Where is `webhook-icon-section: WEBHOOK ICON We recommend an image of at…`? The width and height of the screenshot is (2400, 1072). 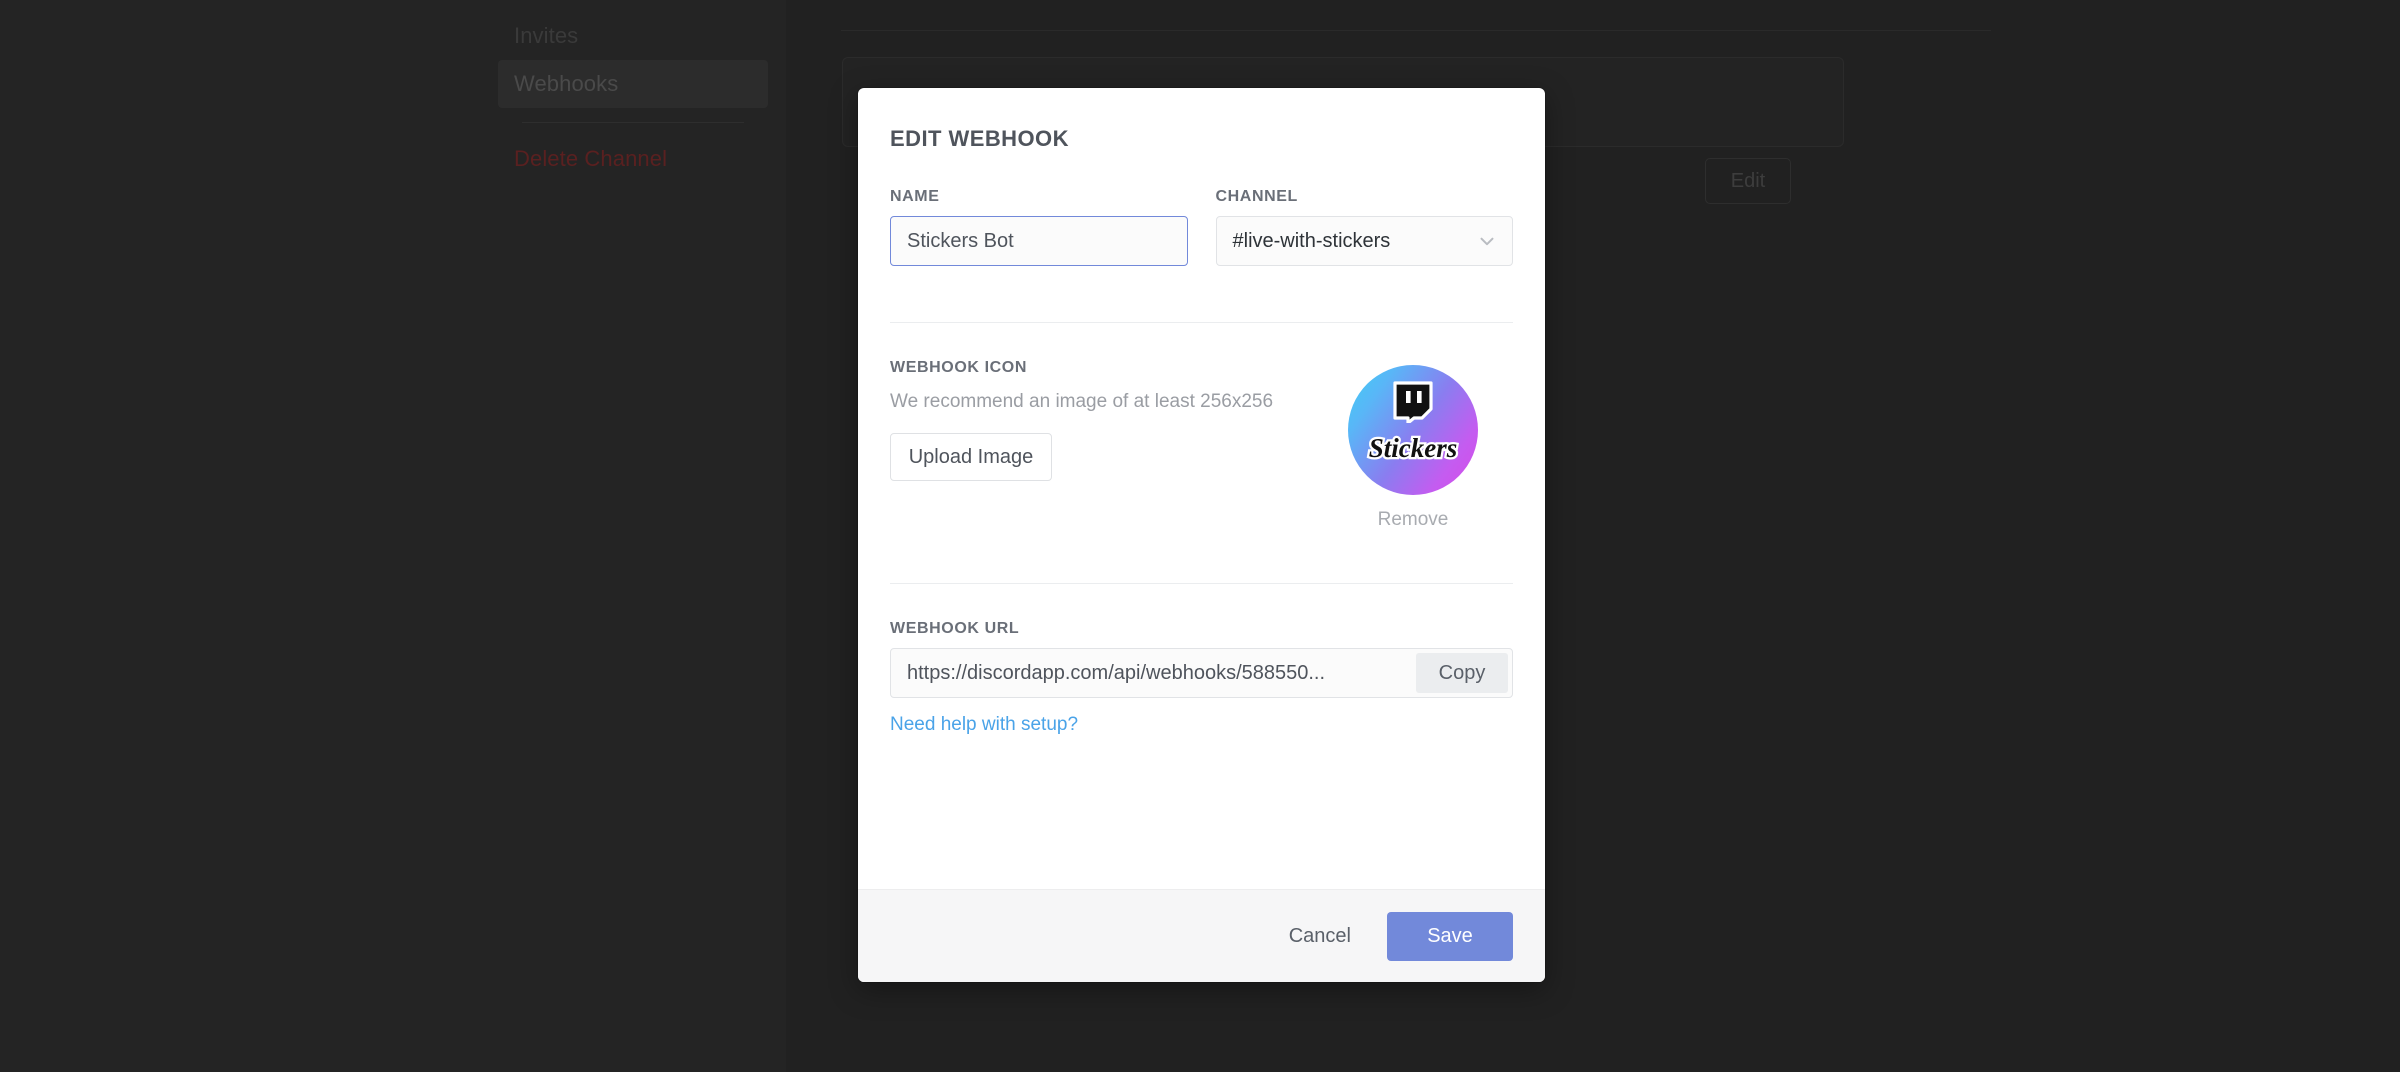 webhook-icon-section: WEBHOOK ICON We recommend an image of at… is located at coordinates (1201, 445).